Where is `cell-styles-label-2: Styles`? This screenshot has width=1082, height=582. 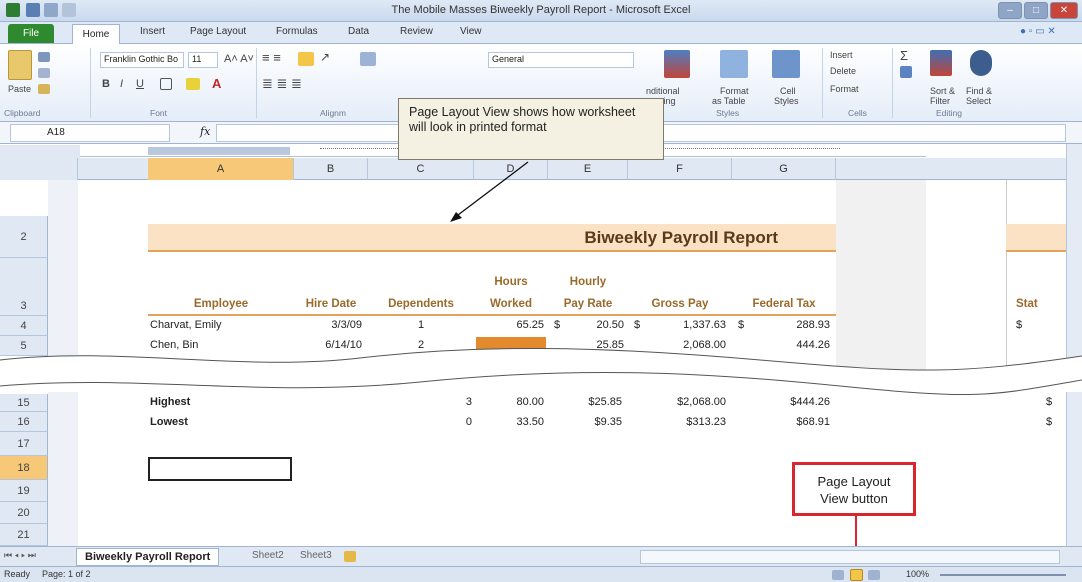
cell-styles-label-2: Styles is located at coordinates (786, 101).